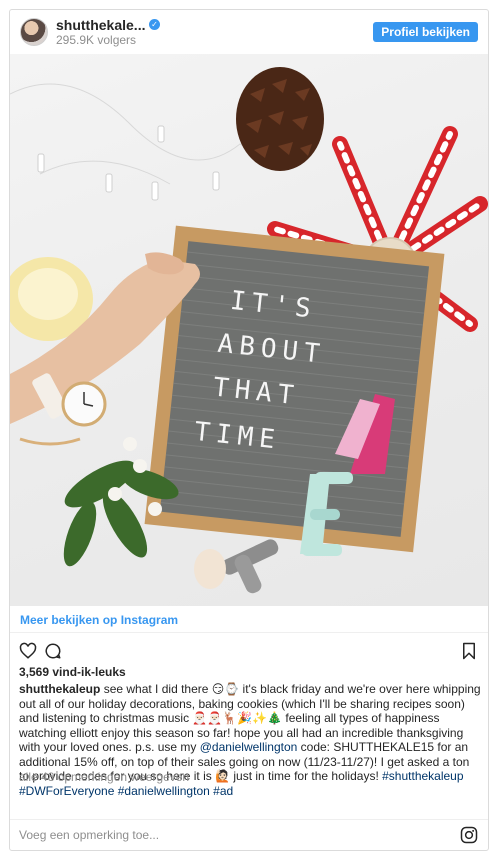  Describe the element at coordinates (223, 791) in the screenshot. I see `hashtag: #ad` at that location.